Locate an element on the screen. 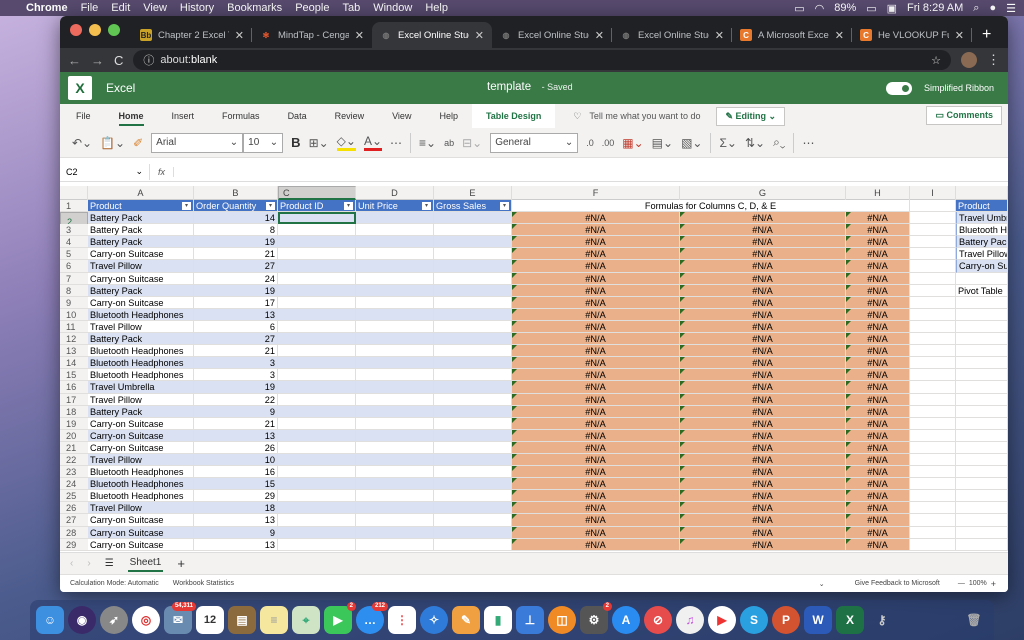 The height and width of the screenshot is (640, 1024). trash-icon: 🗑 is located at coordinates (974, 620).